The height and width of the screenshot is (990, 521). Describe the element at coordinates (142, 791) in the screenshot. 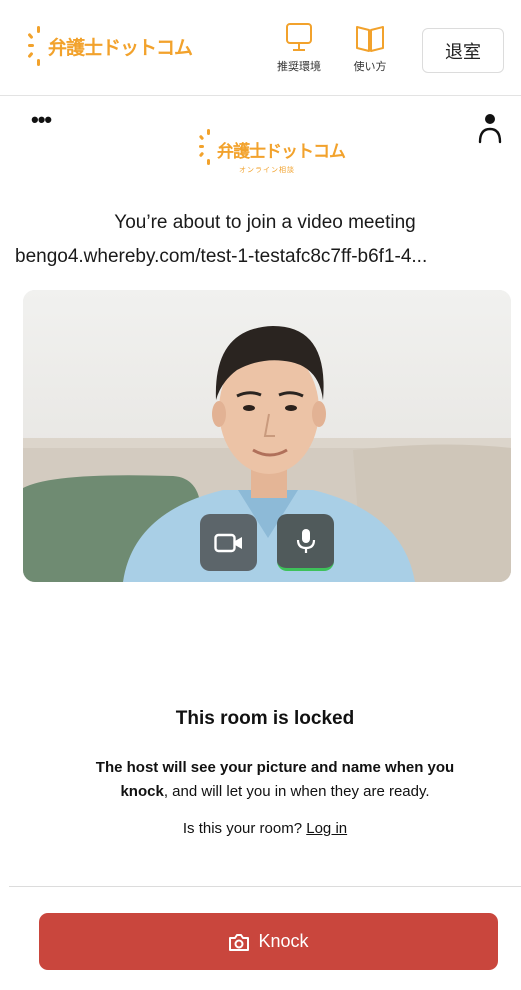

I see `locked-desc-knock: knock` at that location.